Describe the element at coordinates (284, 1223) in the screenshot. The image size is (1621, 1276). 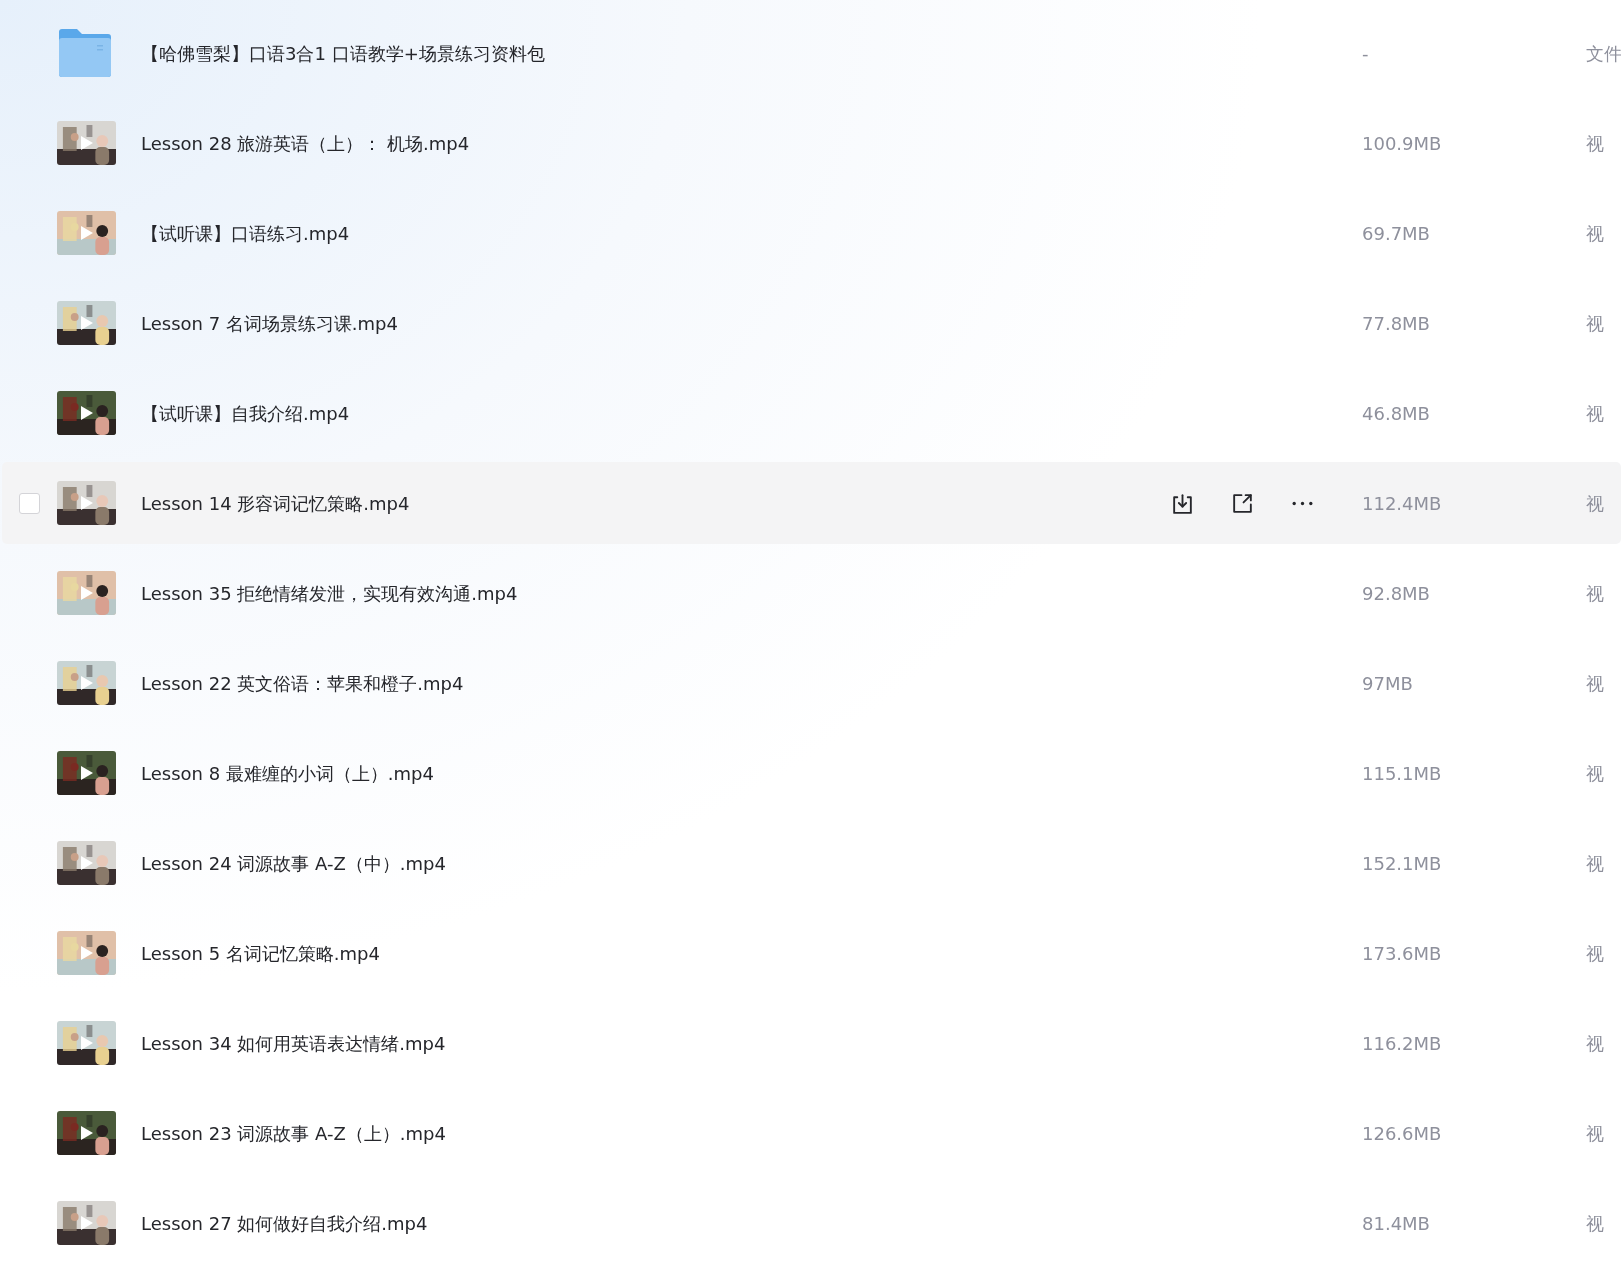
I see `file-name: Lesson 27 如何做好自我介绍.mp4` at that location.